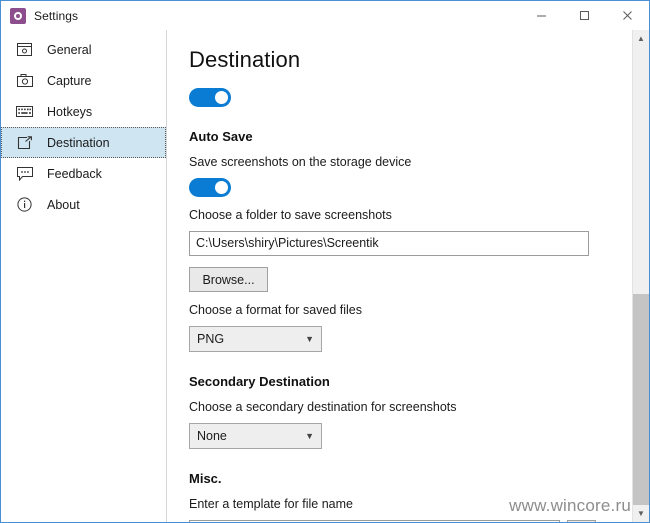 This screenshot has width=650, height=523. What do you see at coordinates (24, 204) in the screenshot?
I see `info-circle-icon` at bounding box center [24, 204].